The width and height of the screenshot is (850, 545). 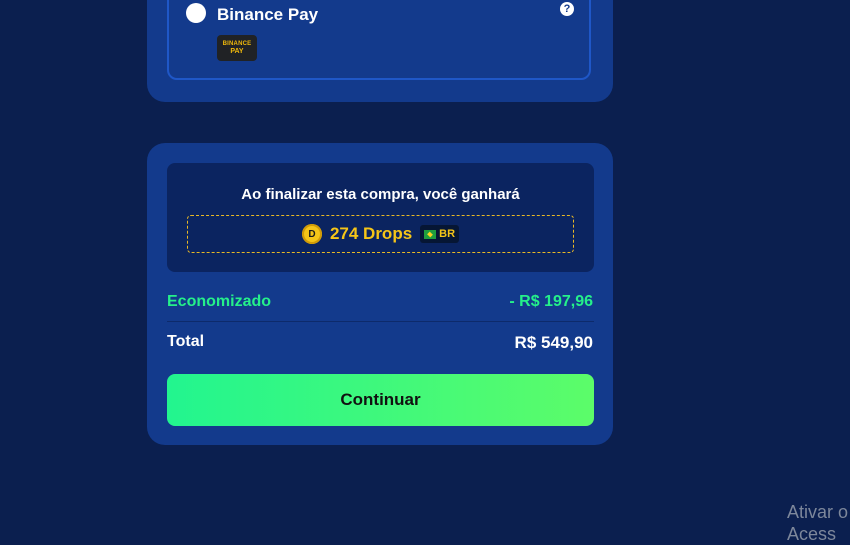 What do you see at coordinates (380, 400) in the screenshot?
I see `continue-button: Continuar` at bounding box center [380, 400].